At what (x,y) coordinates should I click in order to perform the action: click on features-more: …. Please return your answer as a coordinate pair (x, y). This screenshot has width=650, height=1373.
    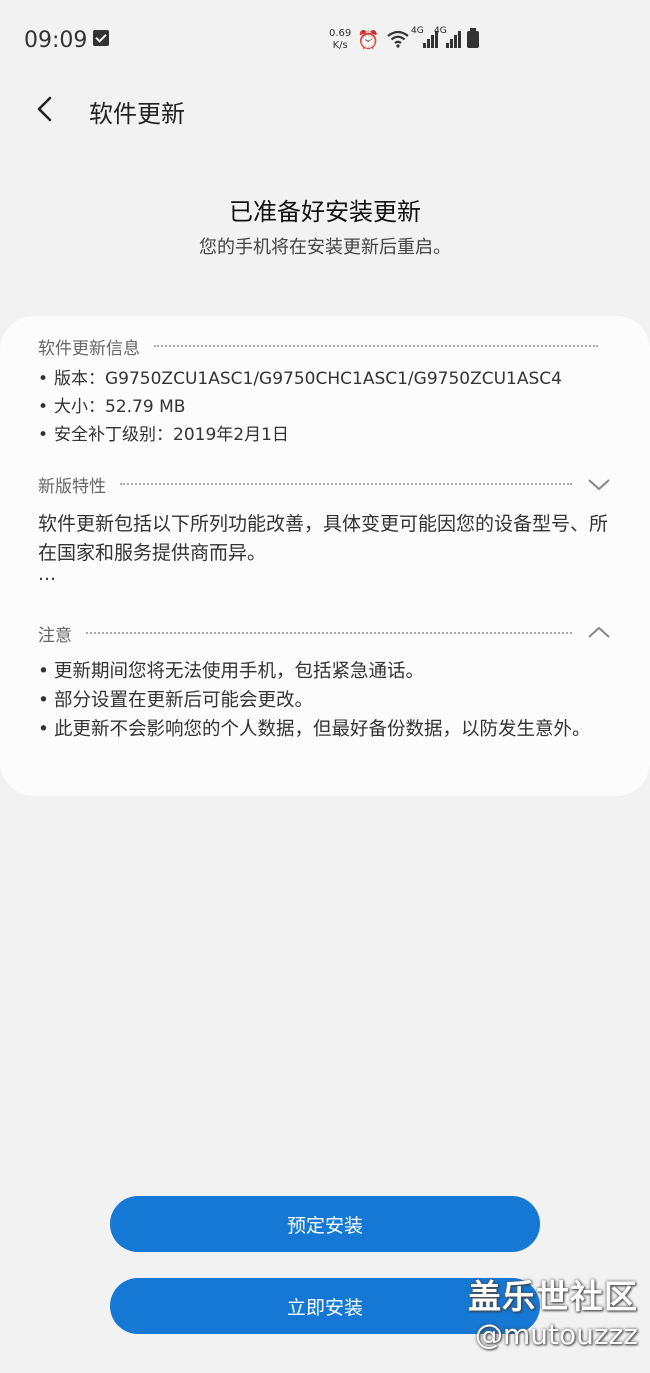
    Looking at the image, I should click on (47, 574).